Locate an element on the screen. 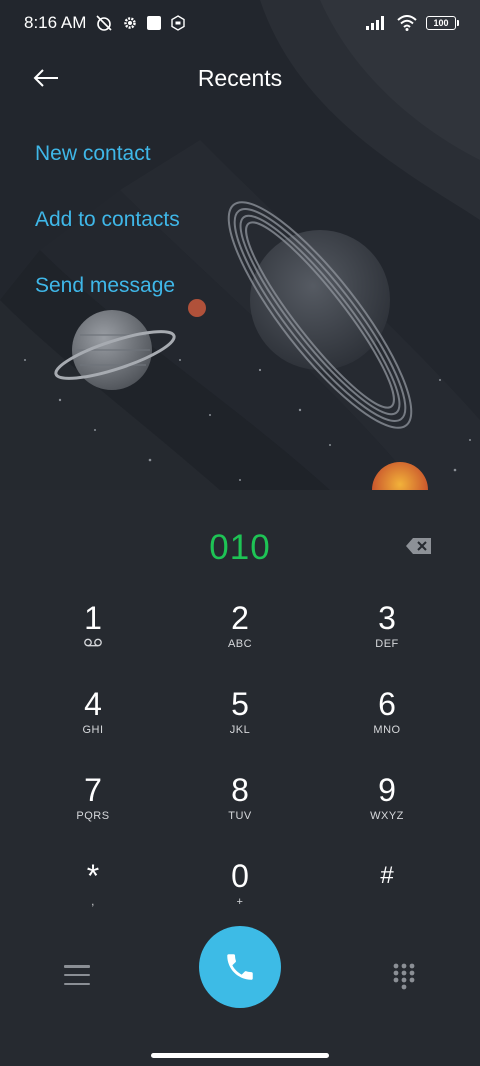  key-8: 8 TUV is located at coordinates (240, 801).